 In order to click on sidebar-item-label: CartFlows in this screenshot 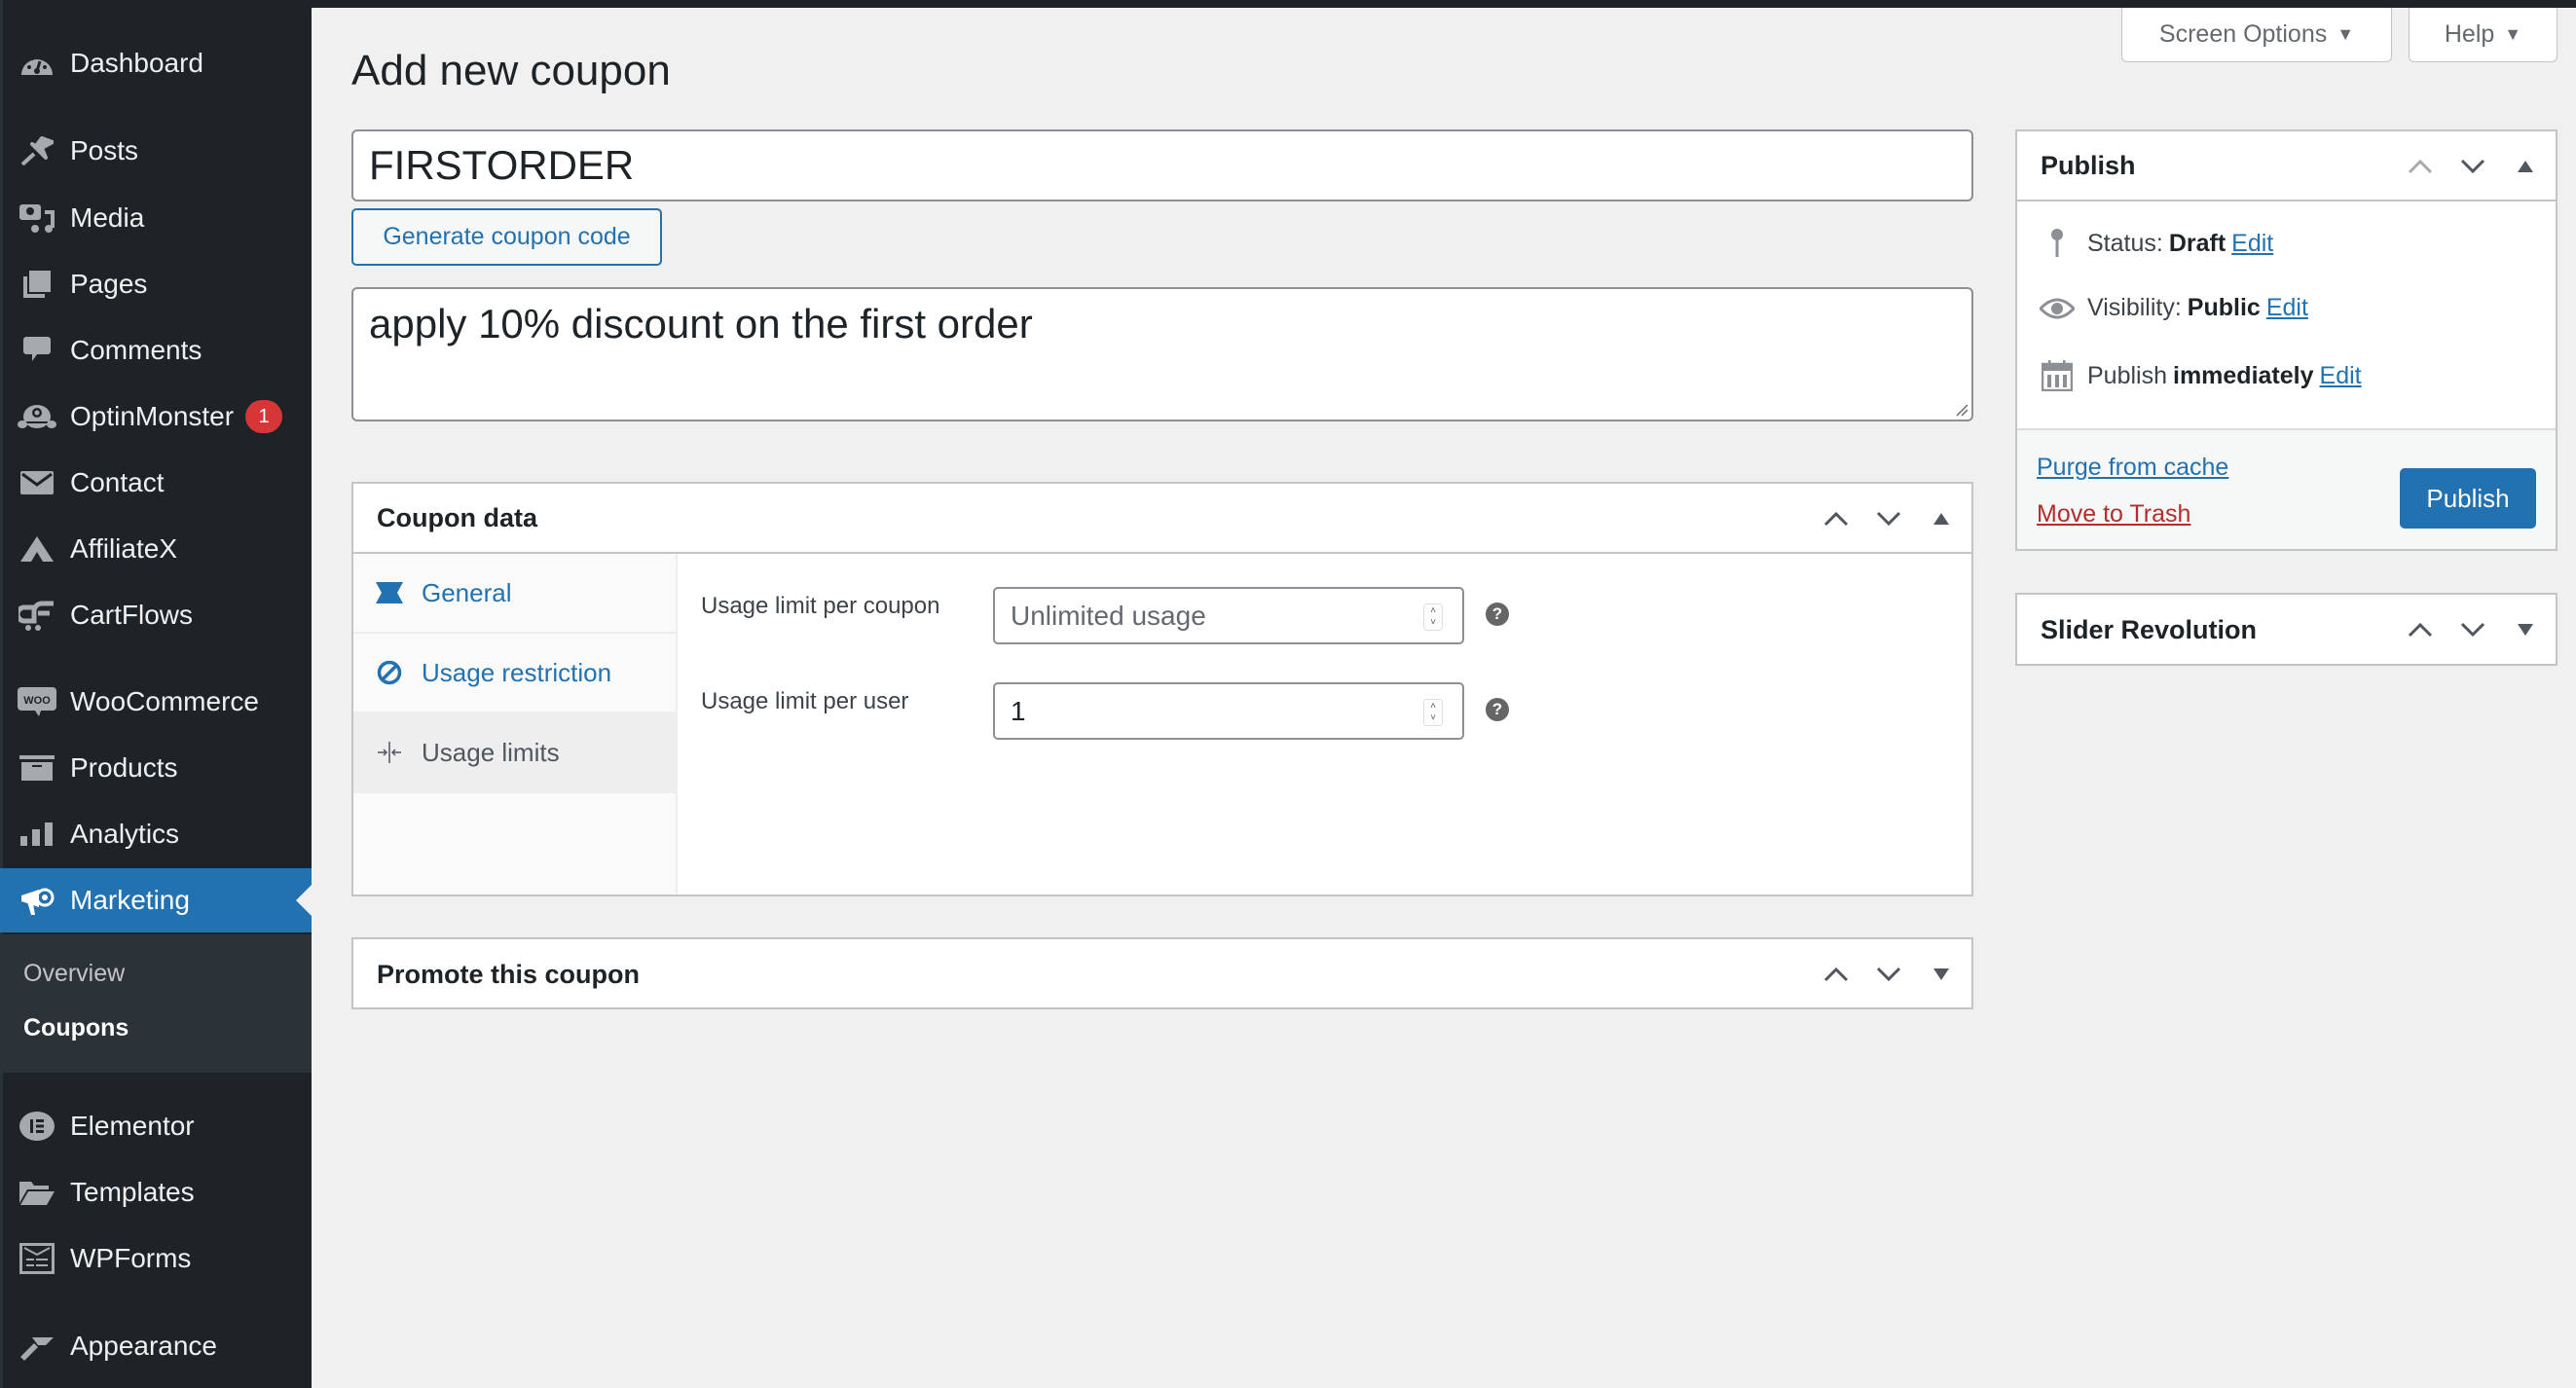, I will do `click(132, 615)`.